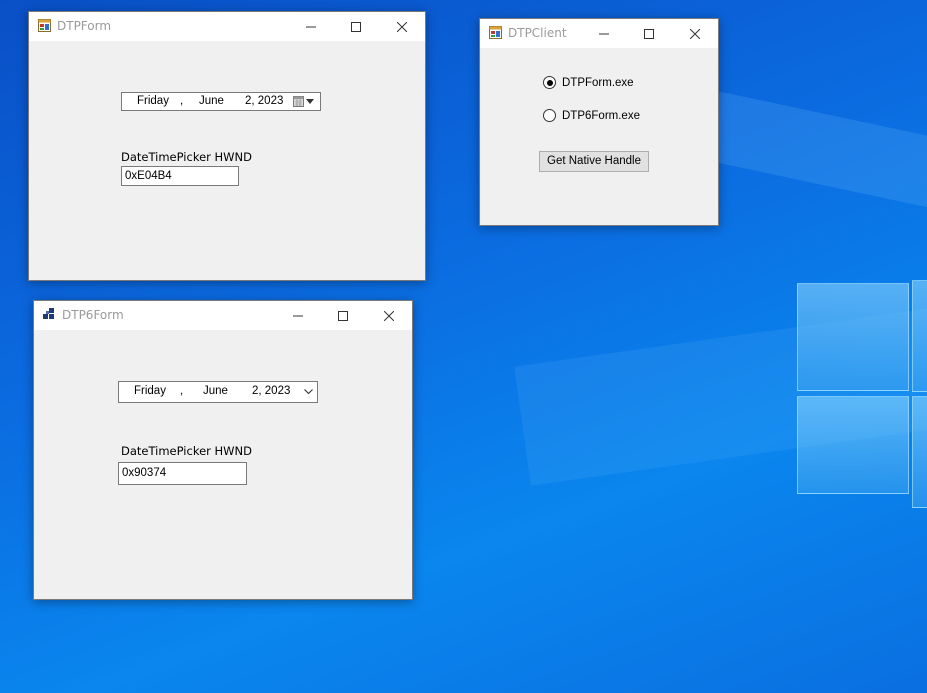 This screenshot has height=693, width=927. I want to click on get-native-handle-button: Get Native Handle, so click(594, 161).